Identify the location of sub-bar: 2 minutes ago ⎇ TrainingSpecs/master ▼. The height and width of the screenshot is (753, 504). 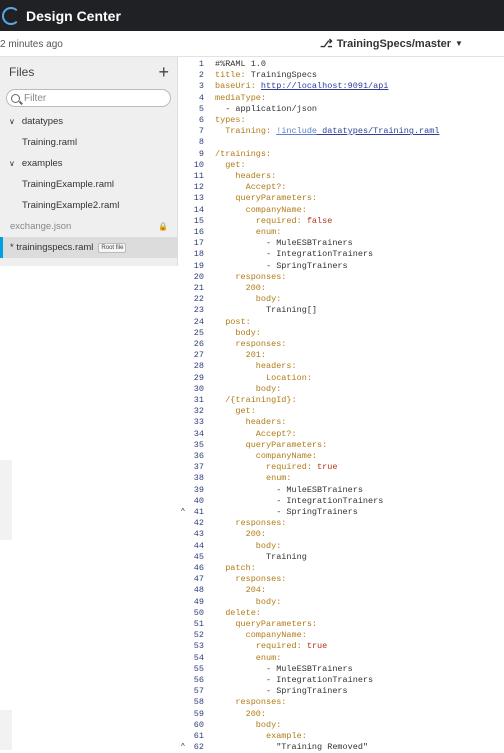
(252, 44).